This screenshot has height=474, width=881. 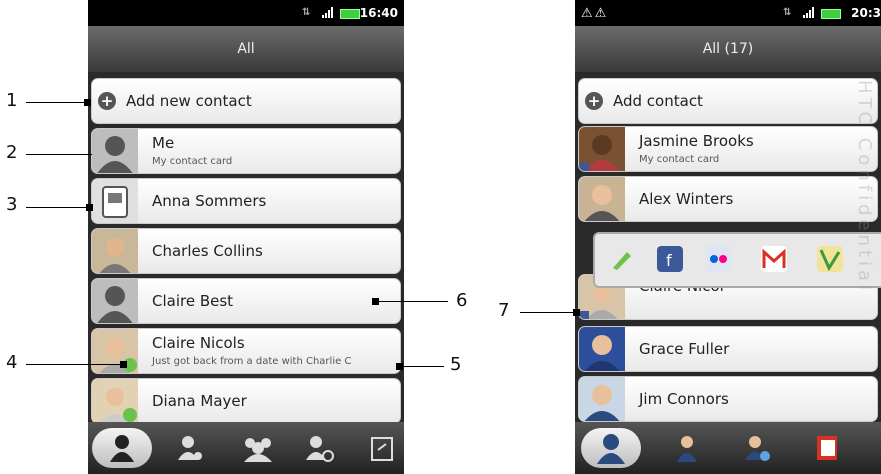 I want to click on flickr-icon, so click(x=718, y=259).